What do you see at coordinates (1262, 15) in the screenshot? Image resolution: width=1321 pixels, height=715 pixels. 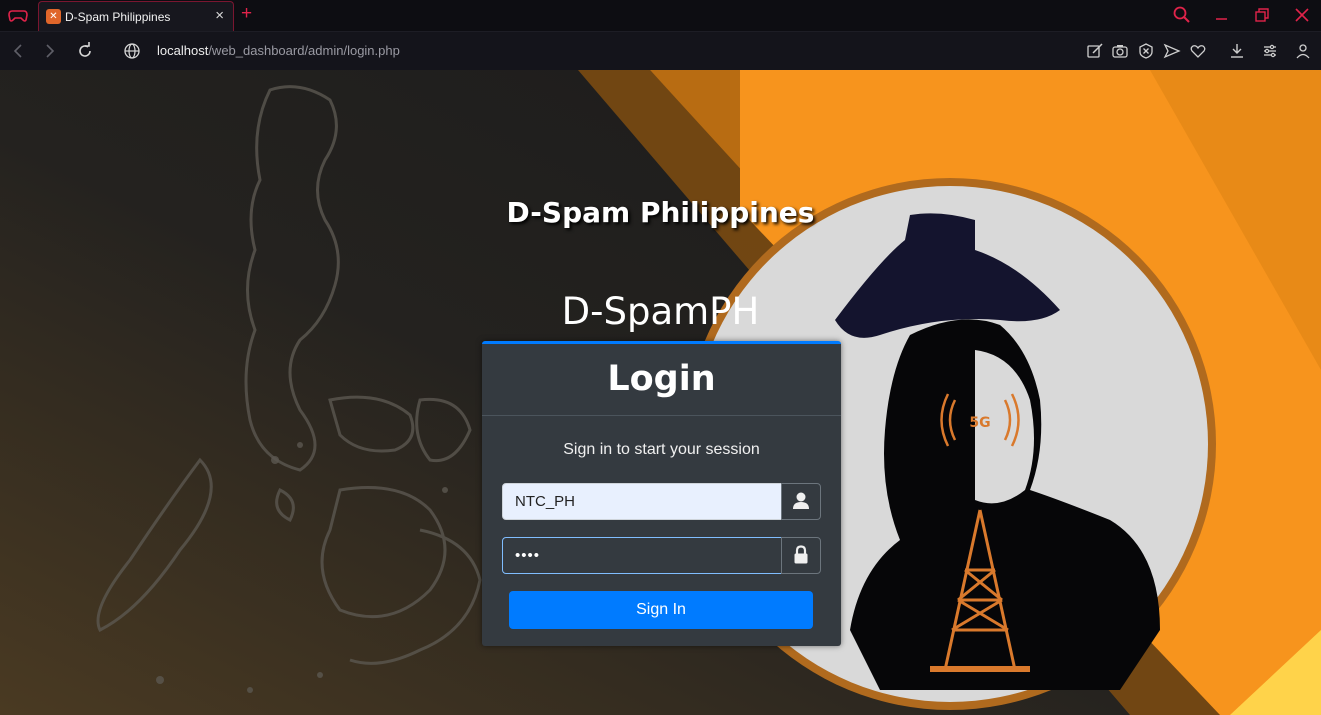 I see `restore-icon` at bounding box center [1262, 15].